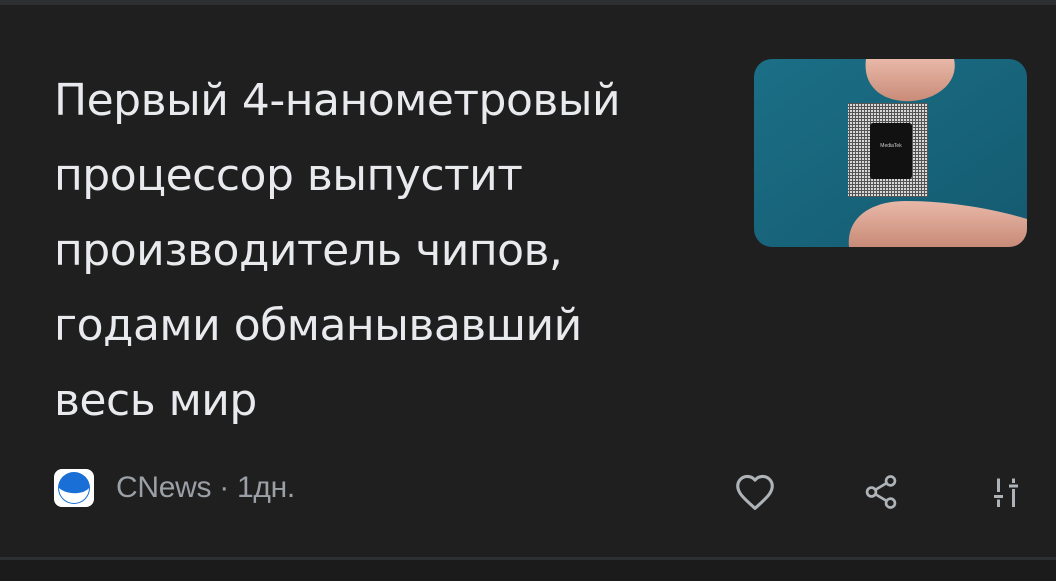 The width and height of the screenshot is (1056, 581). What do you see at coordinates (308, 250) in the screenshot?
I see `headline-line: производитель чипов,` at bounding box center [308, 250].